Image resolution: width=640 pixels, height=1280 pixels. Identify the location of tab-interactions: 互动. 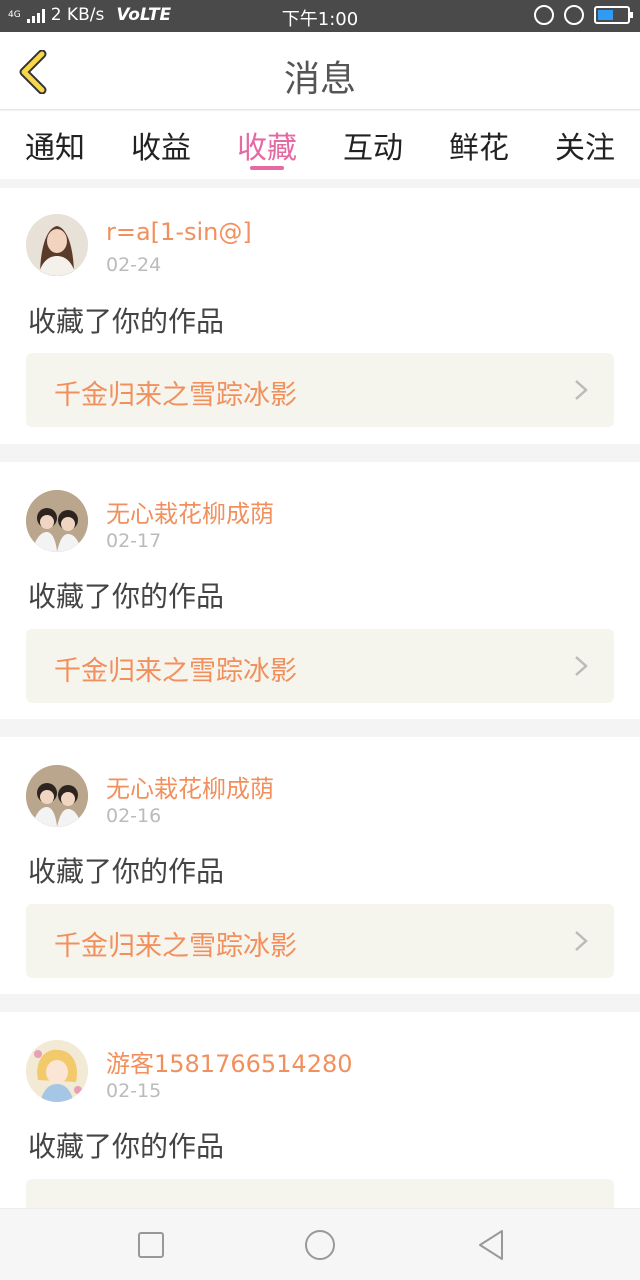
(373, 145).